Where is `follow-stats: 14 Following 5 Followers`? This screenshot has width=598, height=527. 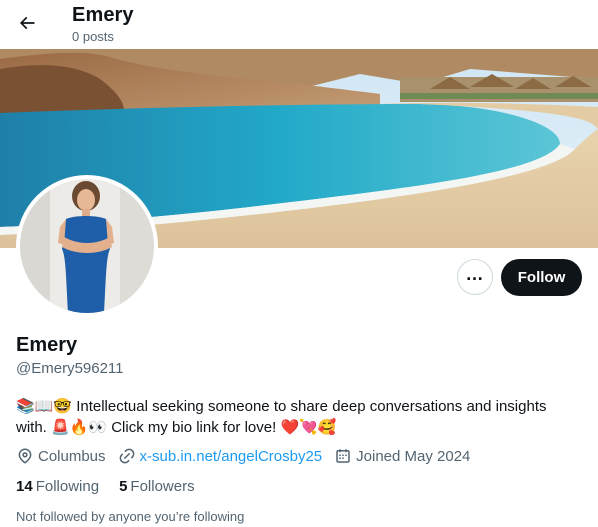 follow-stats: 14 Following 5 Followers is located at coordinates (115, 486).